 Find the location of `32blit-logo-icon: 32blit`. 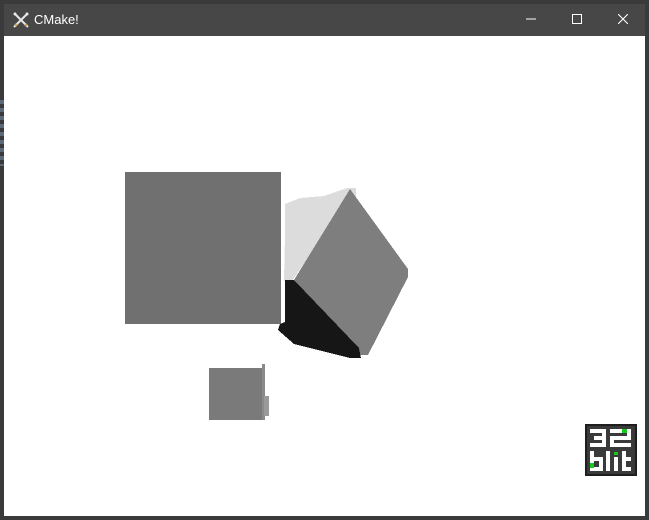

32blit-logo-icon: 32blit is located at coordinates (611, 450).